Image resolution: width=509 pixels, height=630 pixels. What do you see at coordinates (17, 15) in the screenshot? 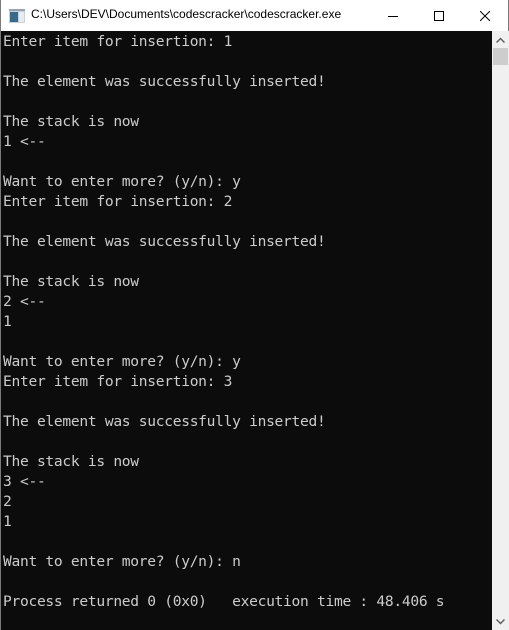
I see `console-app-icon` at bounding box center [17, 15].